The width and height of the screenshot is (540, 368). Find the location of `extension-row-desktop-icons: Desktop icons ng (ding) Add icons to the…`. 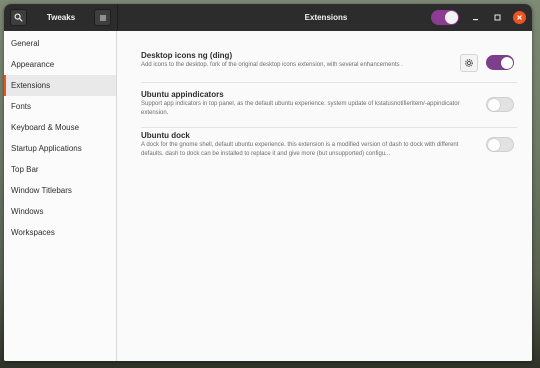

extension-row-desktop-icons: Desktop icons ng (ding) Add icons to the… is located at coordinates (329, 67).